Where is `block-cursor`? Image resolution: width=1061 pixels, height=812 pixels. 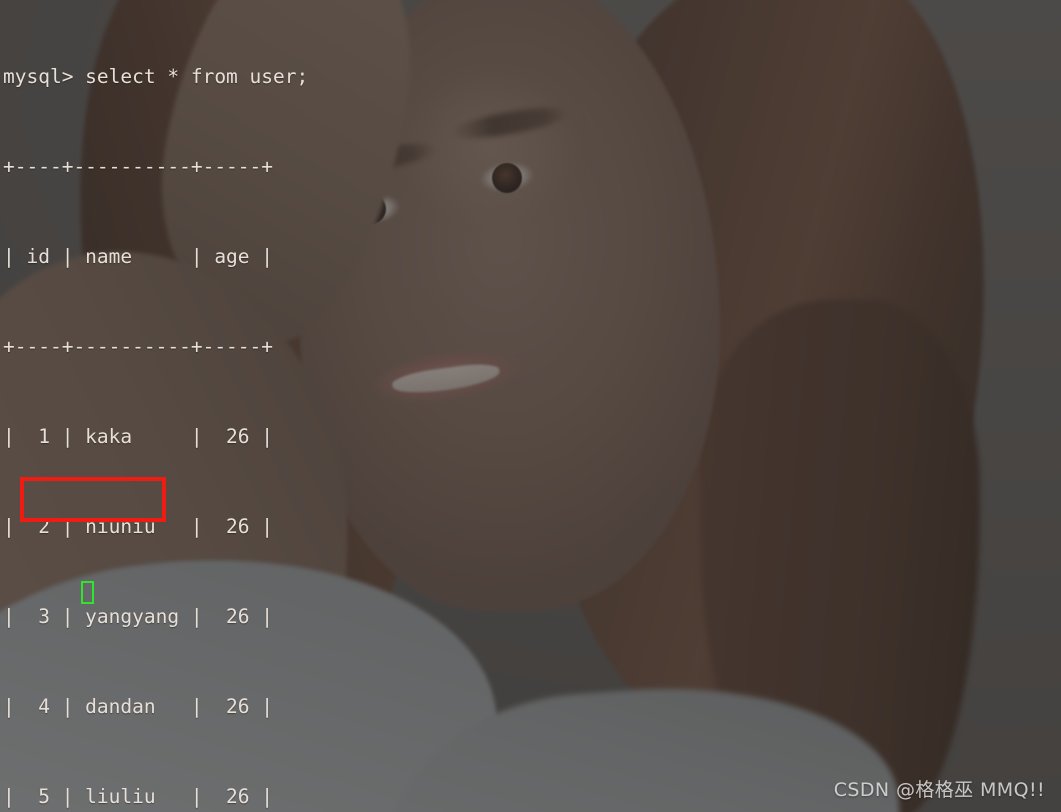
block-cursor is located at coordinates (87, 592).